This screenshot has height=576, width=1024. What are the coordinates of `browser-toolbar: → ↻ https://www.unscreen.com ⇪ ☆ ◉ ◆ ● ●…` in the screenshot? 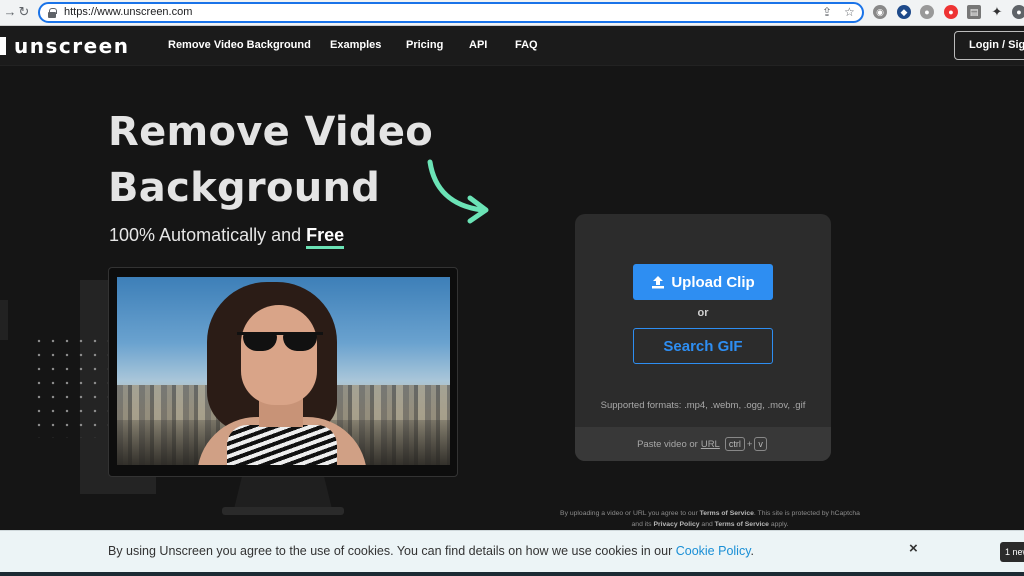 It's located at (512, 13).